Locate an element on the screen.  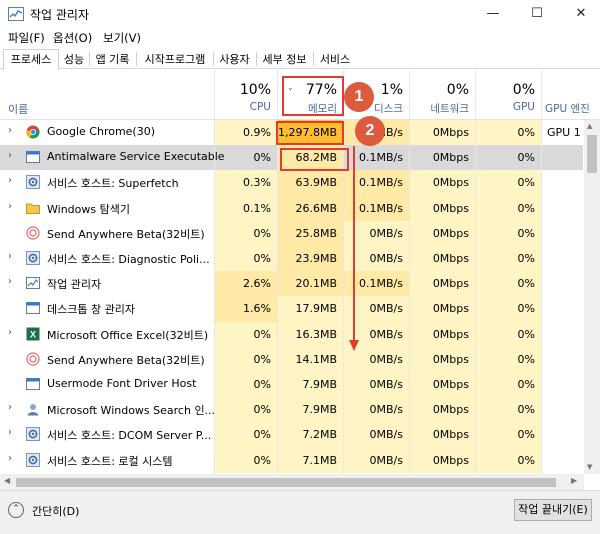
process-row: 데스크톱 창 관리자 1.6% 17.9MB 0MB/s 0Mbps 0% is located at coordinates (291, 309).